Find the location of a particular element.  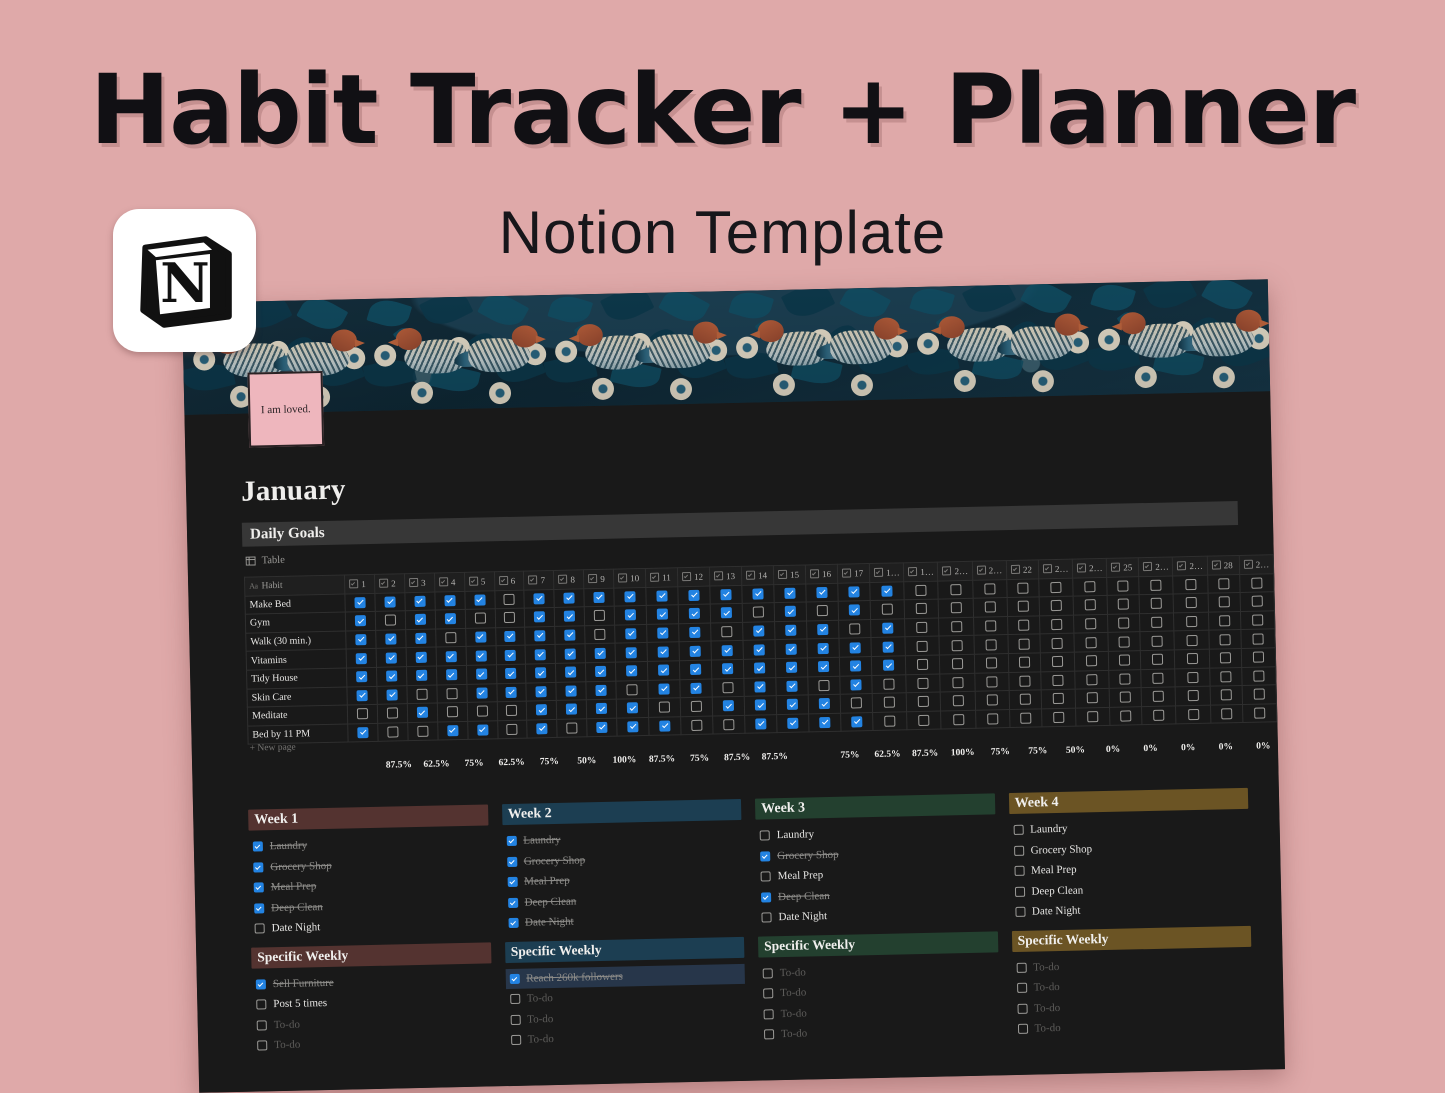

list-item: Date Night is located at coordinates (1131, 910).